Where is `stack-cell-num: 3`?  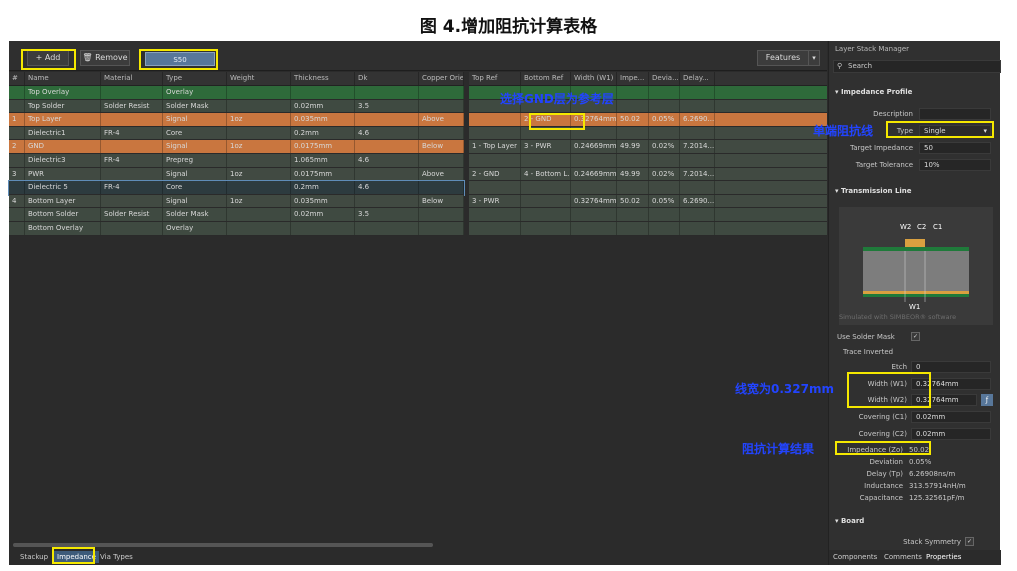 stack-cell-num: 3 is located at coordinates (17, 174).